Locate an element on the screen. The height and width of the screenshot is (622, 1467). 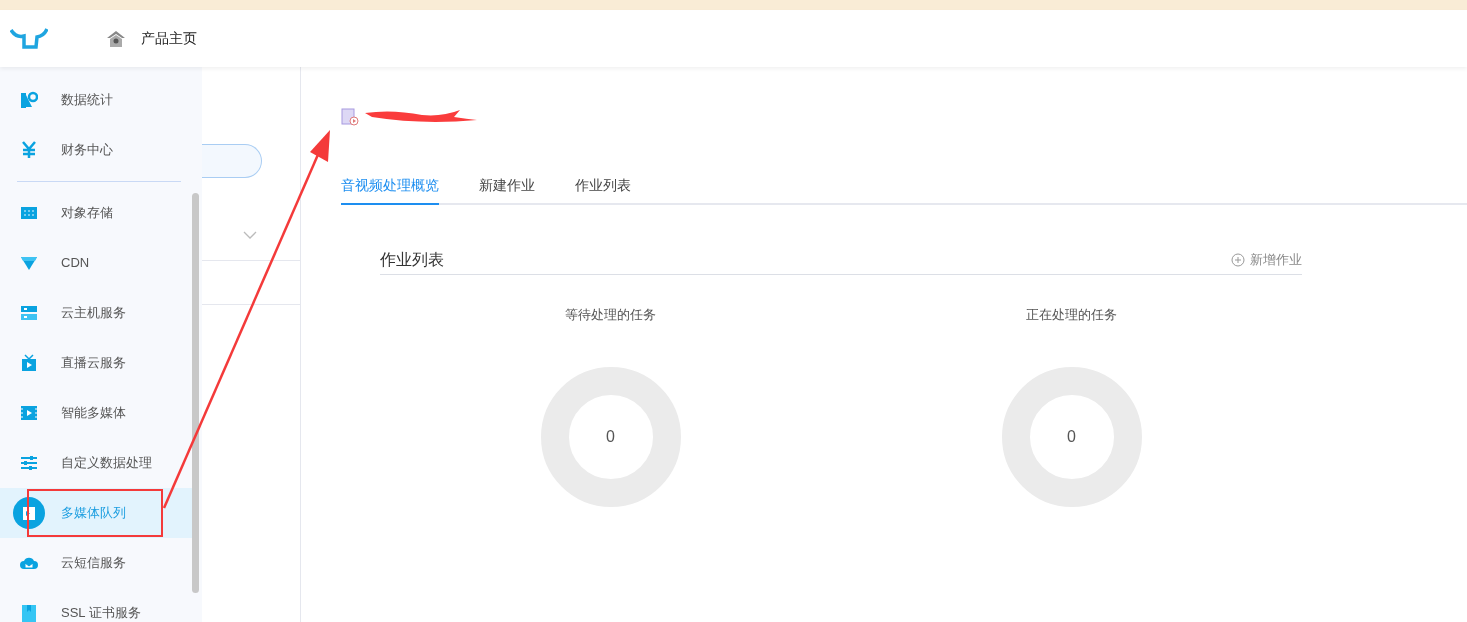
sidebar-item: SSL 证书服务 is located at coordinates (97, 605).